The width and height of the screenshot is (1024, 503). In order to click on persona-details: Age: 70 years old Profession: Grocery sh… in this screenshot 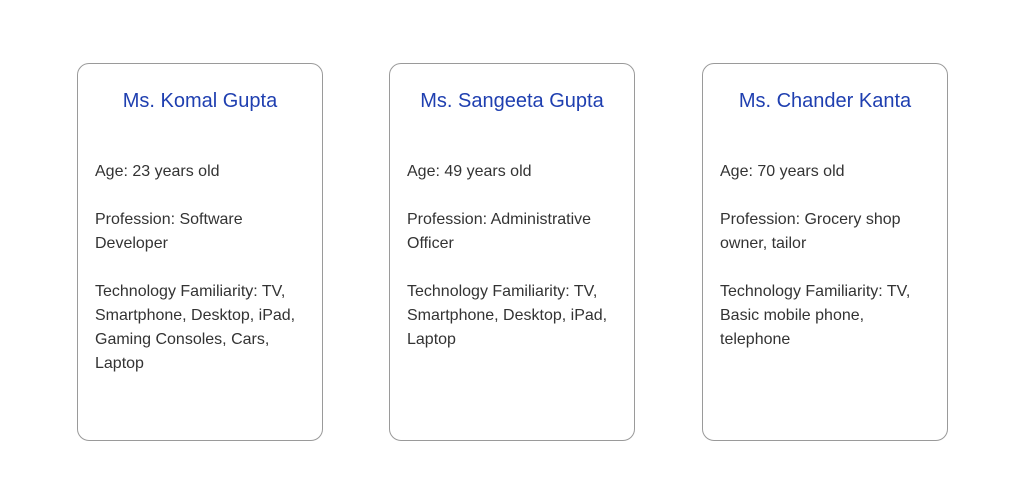, I will do `click(826, 268)`.